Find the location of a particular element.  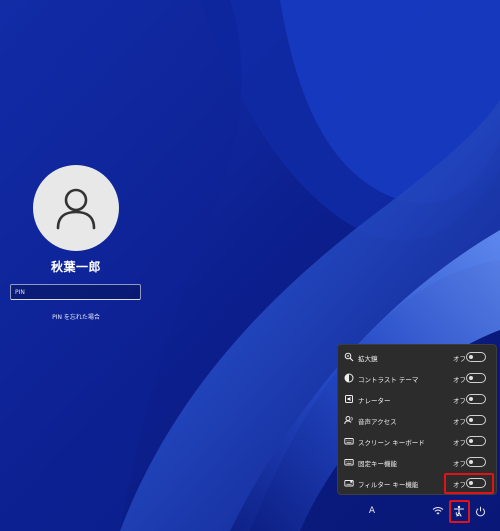

filter-keys-icon is located at coordinates (349, 483).